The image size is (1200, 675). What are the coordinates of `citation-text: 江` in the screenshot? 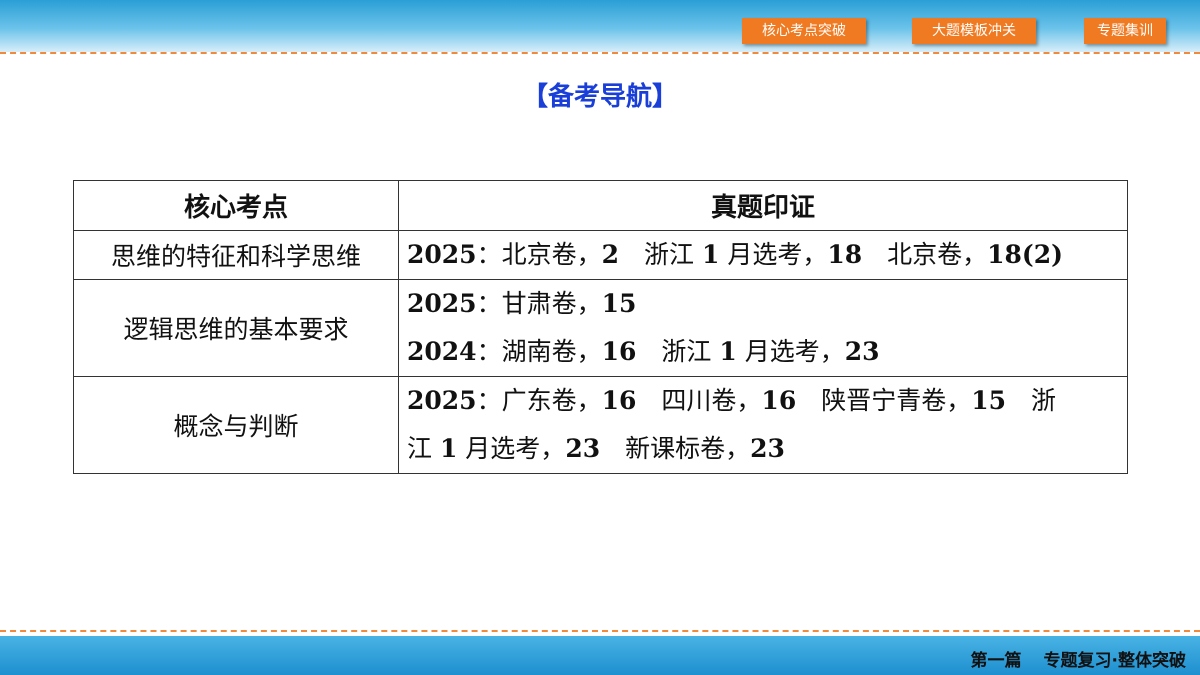 It's located at (423, 448).